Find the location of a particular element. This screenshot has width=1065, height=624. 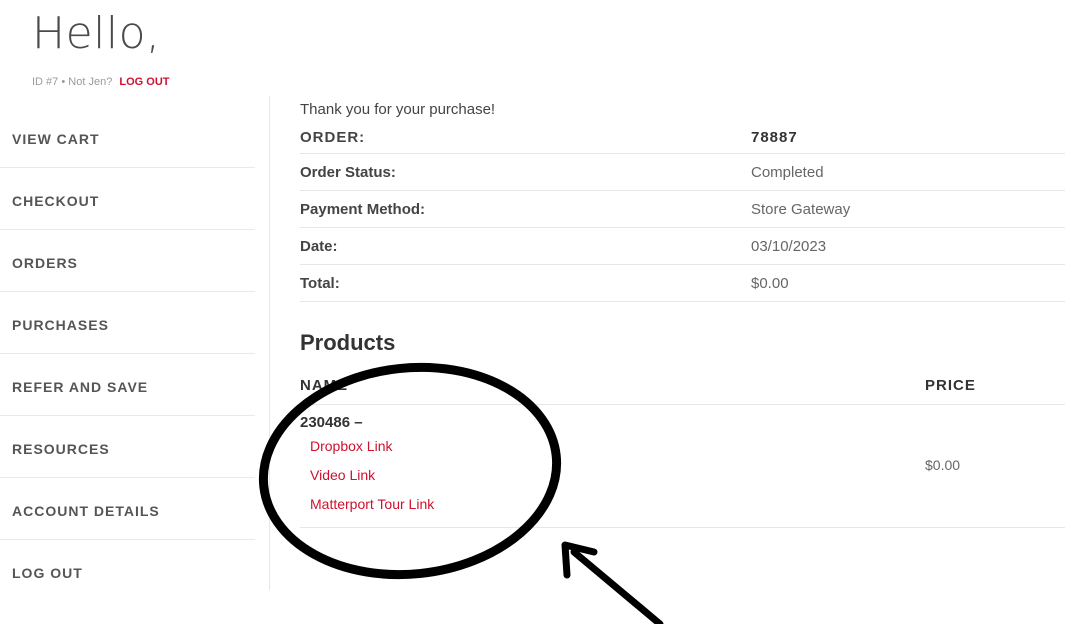

product-price: $0.00 is located at coordinates (943, 465).